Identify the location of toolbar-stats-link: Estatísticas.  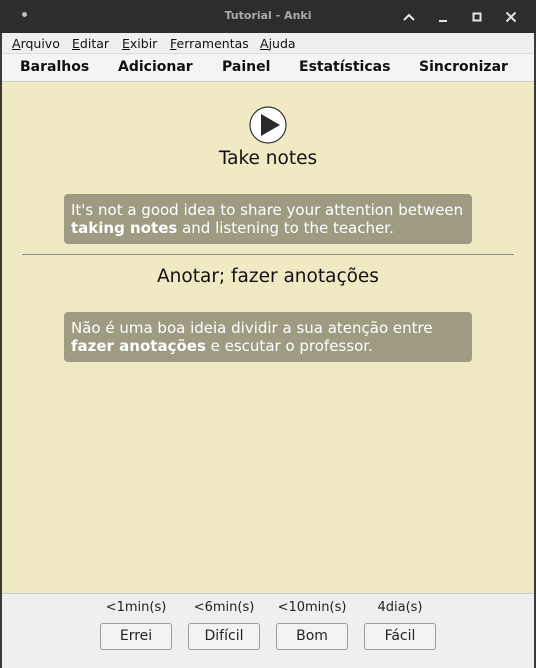
(344, 67).